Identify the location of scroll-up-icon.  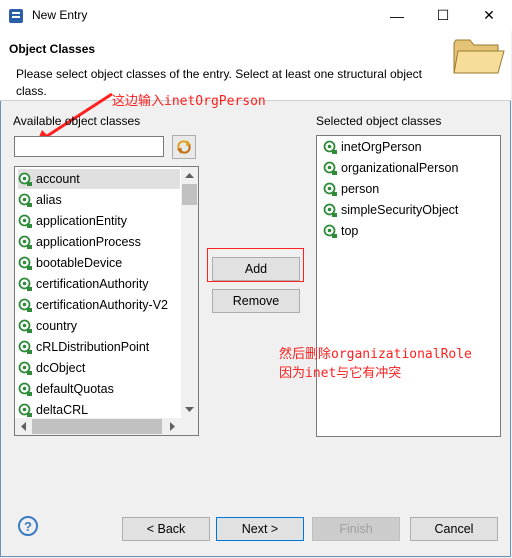
(189, 175).